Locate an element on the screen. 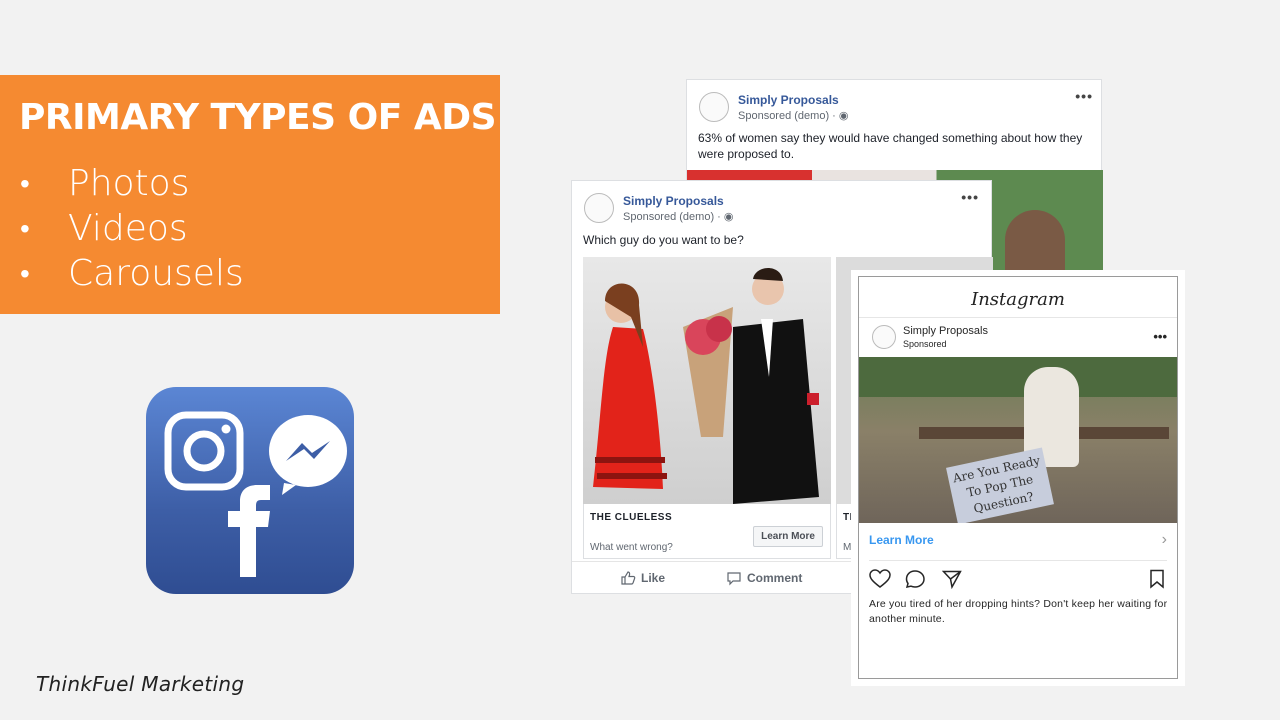  proposal-sign: Are You Ready To Pop The Question? is located at coordinates (1000, 485).